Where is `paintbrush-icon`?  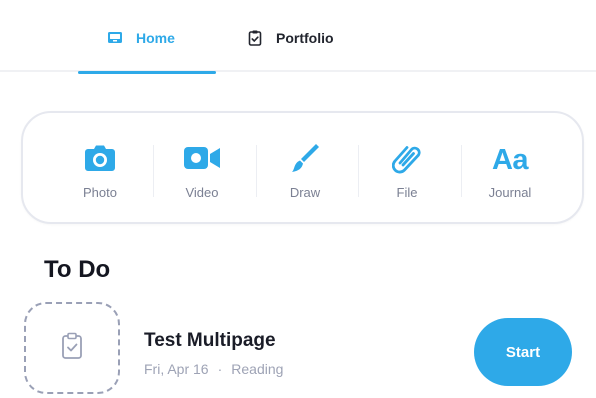 paintbrush-icon is located at coordinates (305, 160).